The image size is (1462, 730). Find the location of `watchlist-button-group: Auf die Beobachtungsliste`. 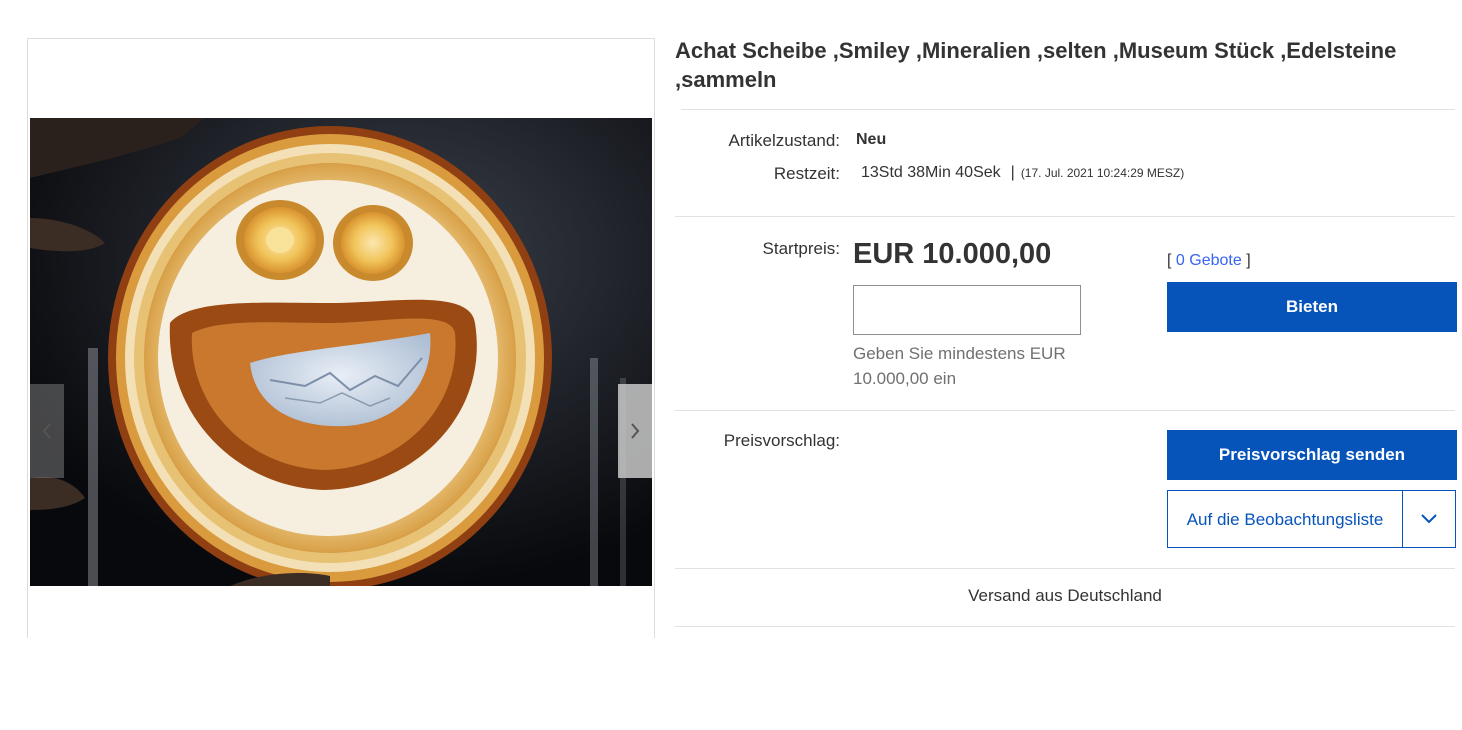

watchlist-button-group: Auf die Beobachtungsliste is located at coordinates (1311, 519).